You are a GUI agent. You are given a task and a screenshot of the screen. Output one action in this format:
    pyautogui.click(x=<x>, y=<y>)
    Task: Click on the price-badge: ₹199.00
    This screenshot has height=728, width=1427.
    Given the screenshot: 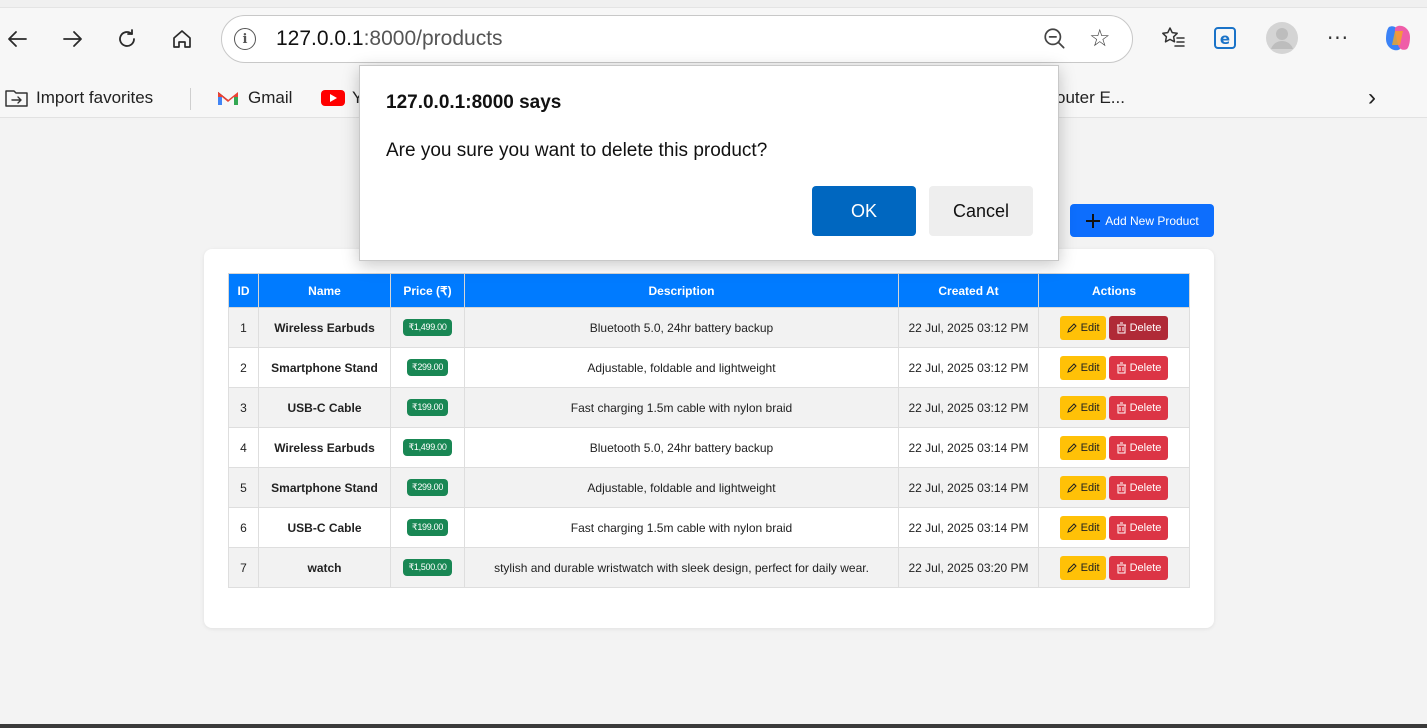 What is the action you would take?
    pyautogui.click(x=427, y=527)
    